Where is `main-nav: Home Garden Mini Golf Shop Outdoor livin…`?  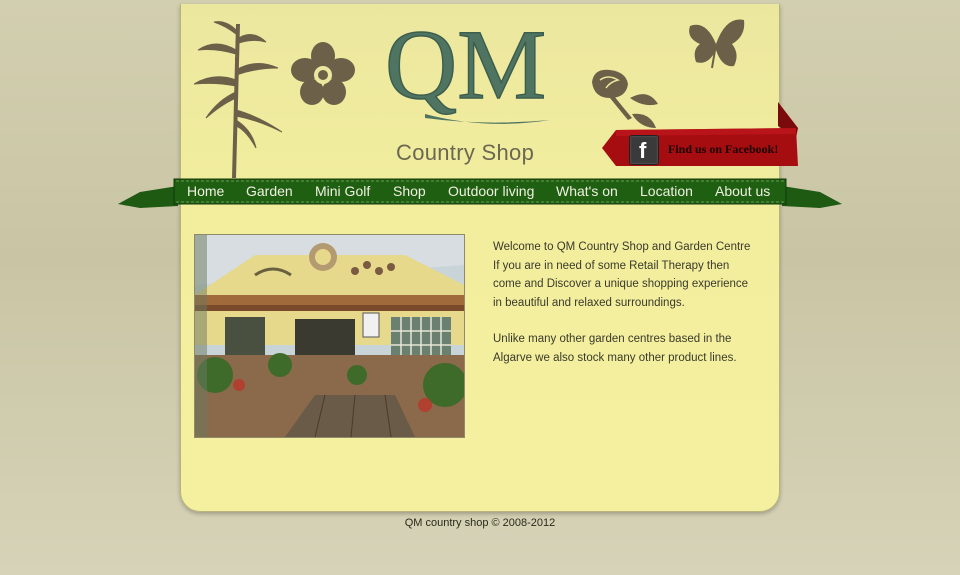 main-nav: Home Garden Mini Golf Shop Outdoor livin… is located at coordinates (480, 192).